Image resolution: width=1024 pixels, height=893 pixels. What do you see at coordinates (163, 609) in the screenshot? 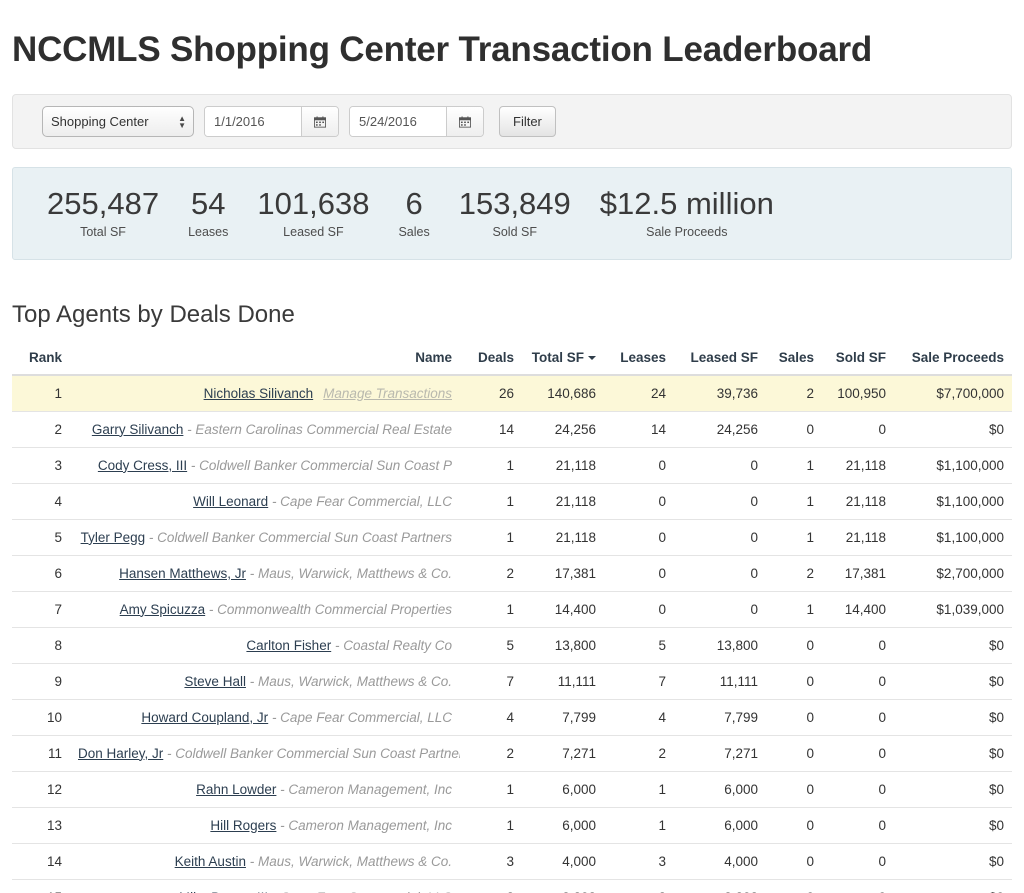
I see `agent-name-link: Amy Spicuzza` at bounding box center [163, 609].